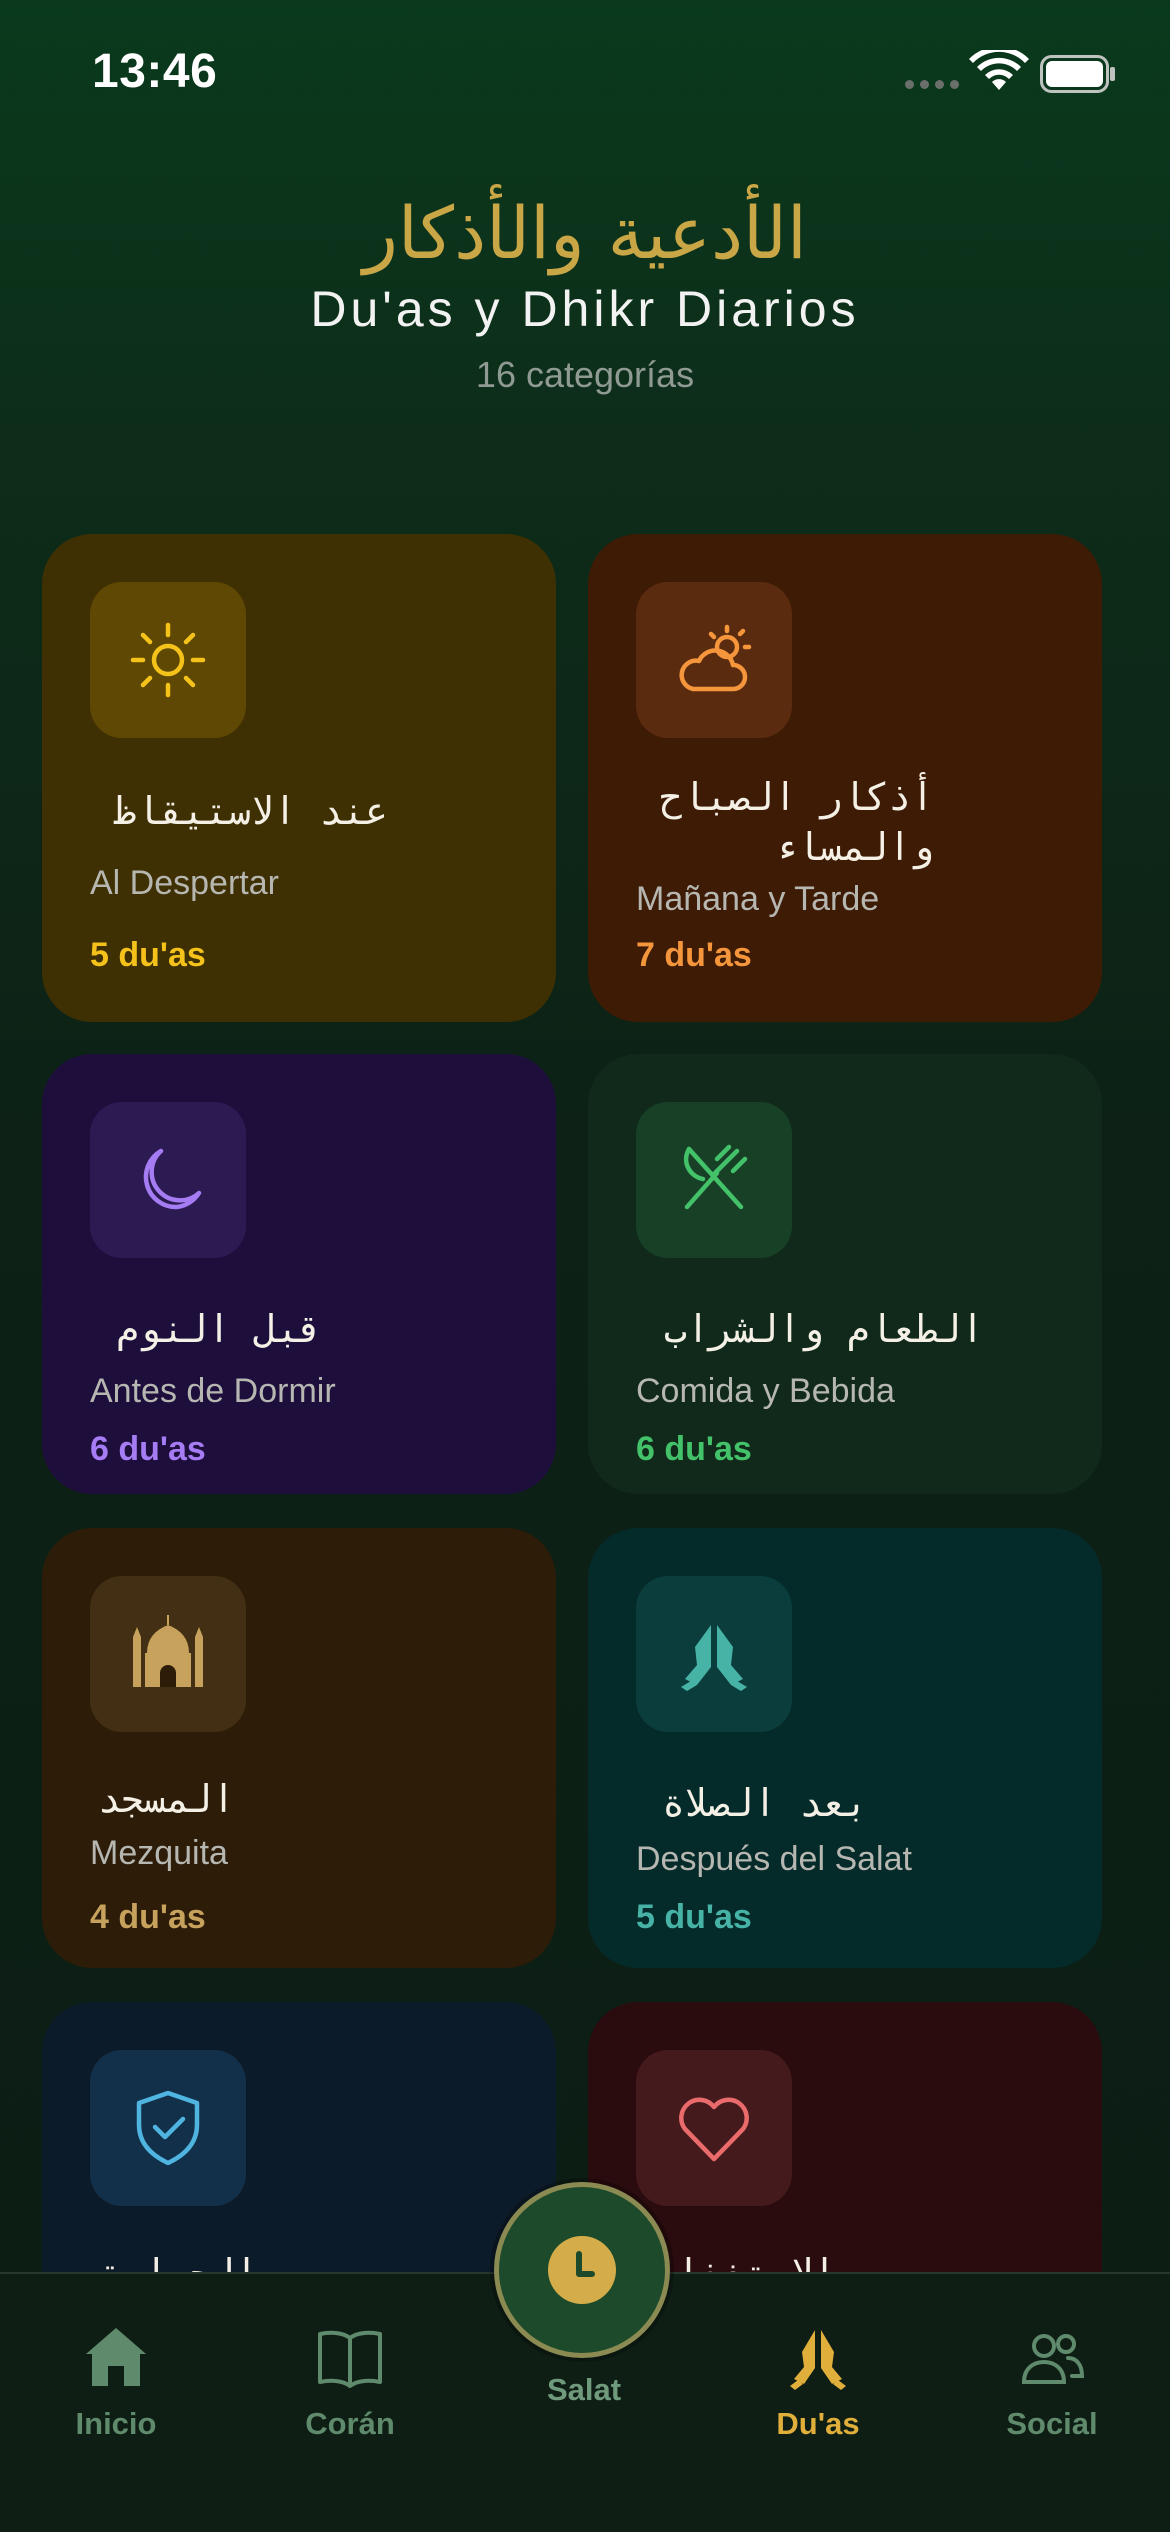  Describe the element at coordinates (765, 1803) in the screenshot. I see `category-arabic: بعد الصلاة` at that location.